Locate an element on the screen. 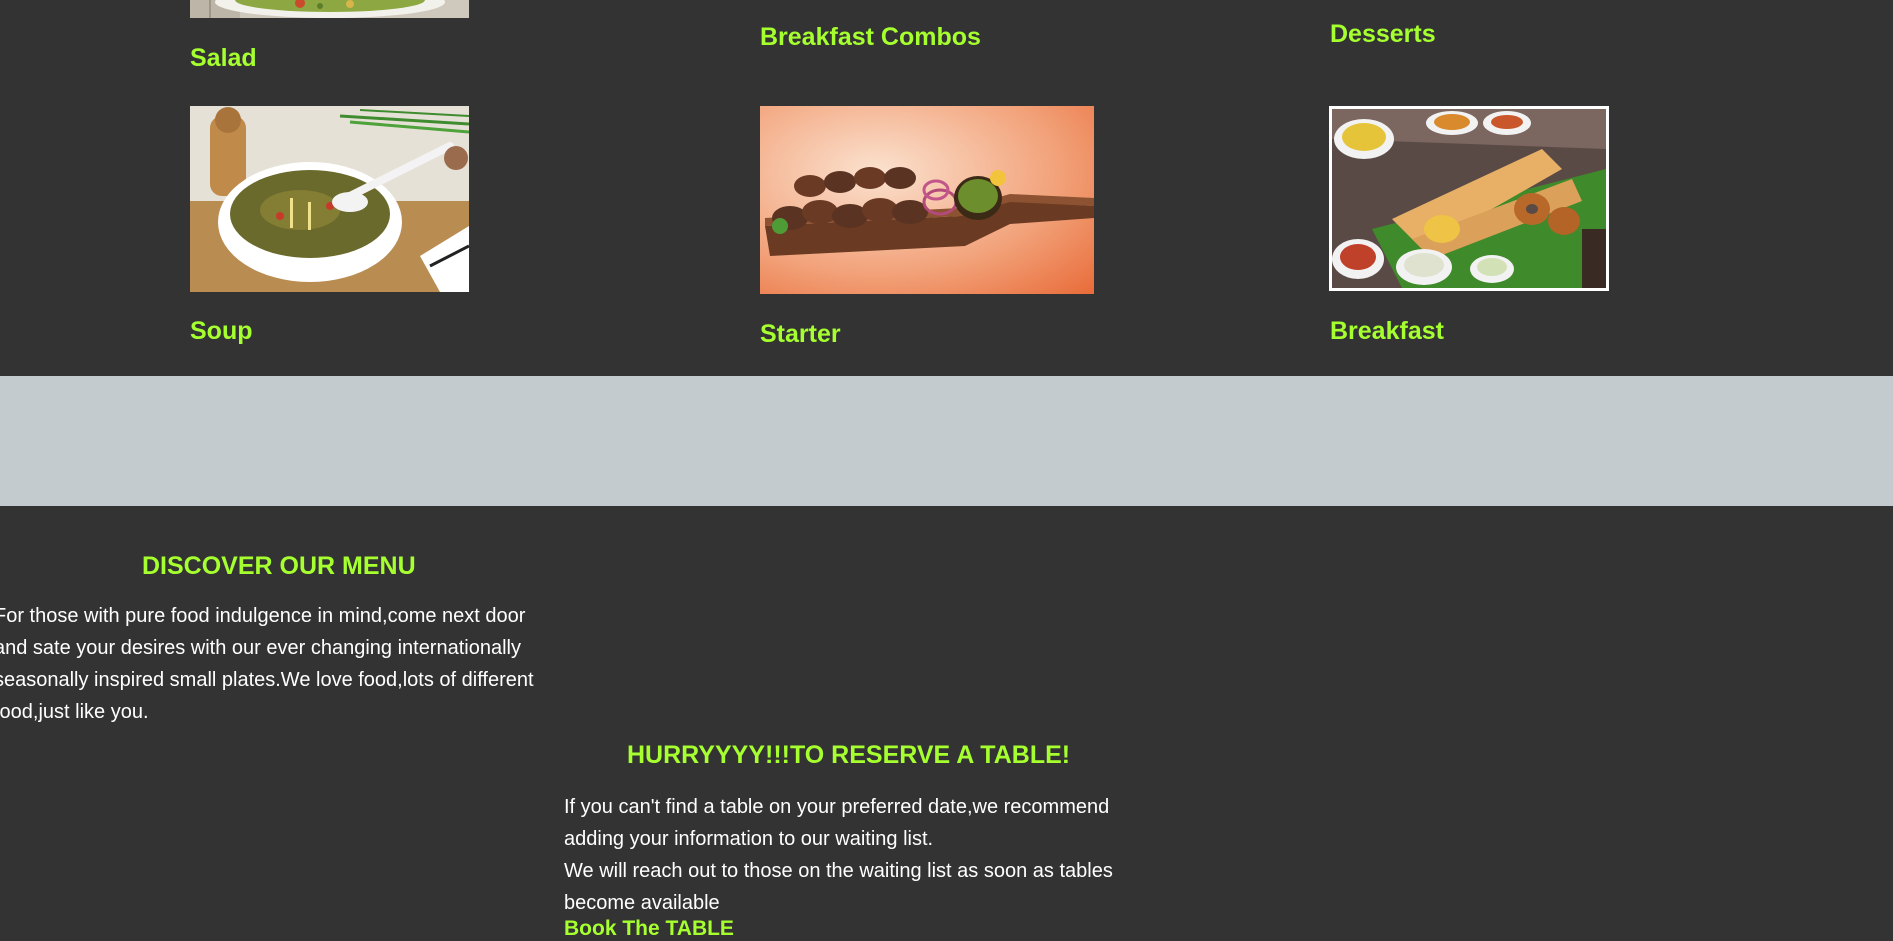 Image resolution: width=1893 pixels, height=941 pixels. divider-band is located at coordinates (946, 441).